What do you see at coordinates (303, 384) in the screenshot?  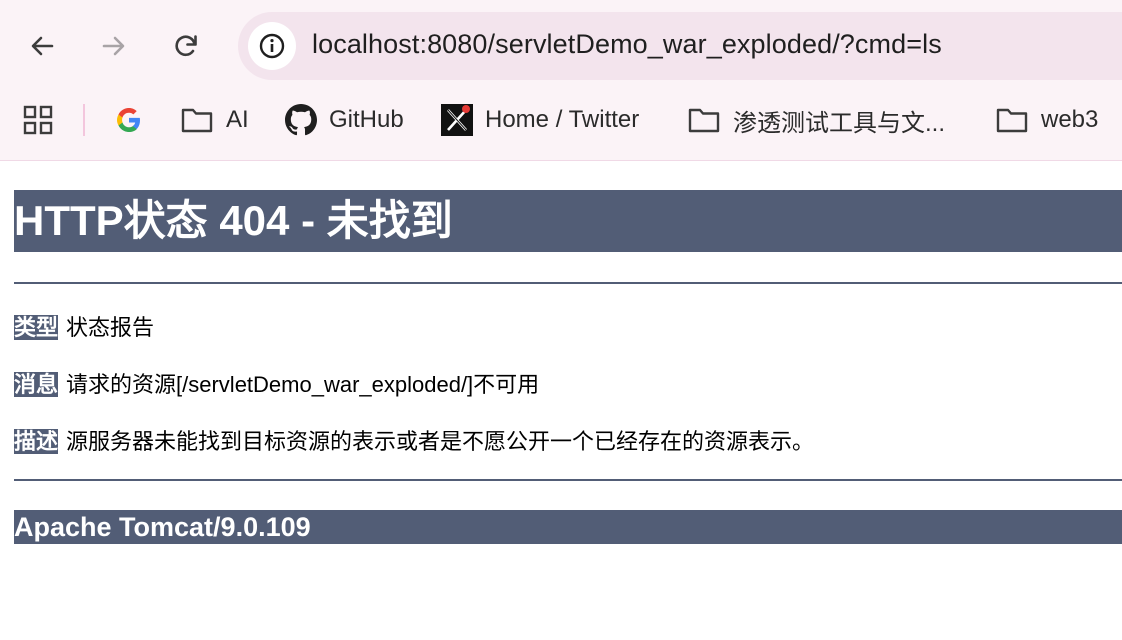 I see `message-value: 请求的资源[/servletDemo_war_exploded/]不可用` at bounding box center [303, 384].